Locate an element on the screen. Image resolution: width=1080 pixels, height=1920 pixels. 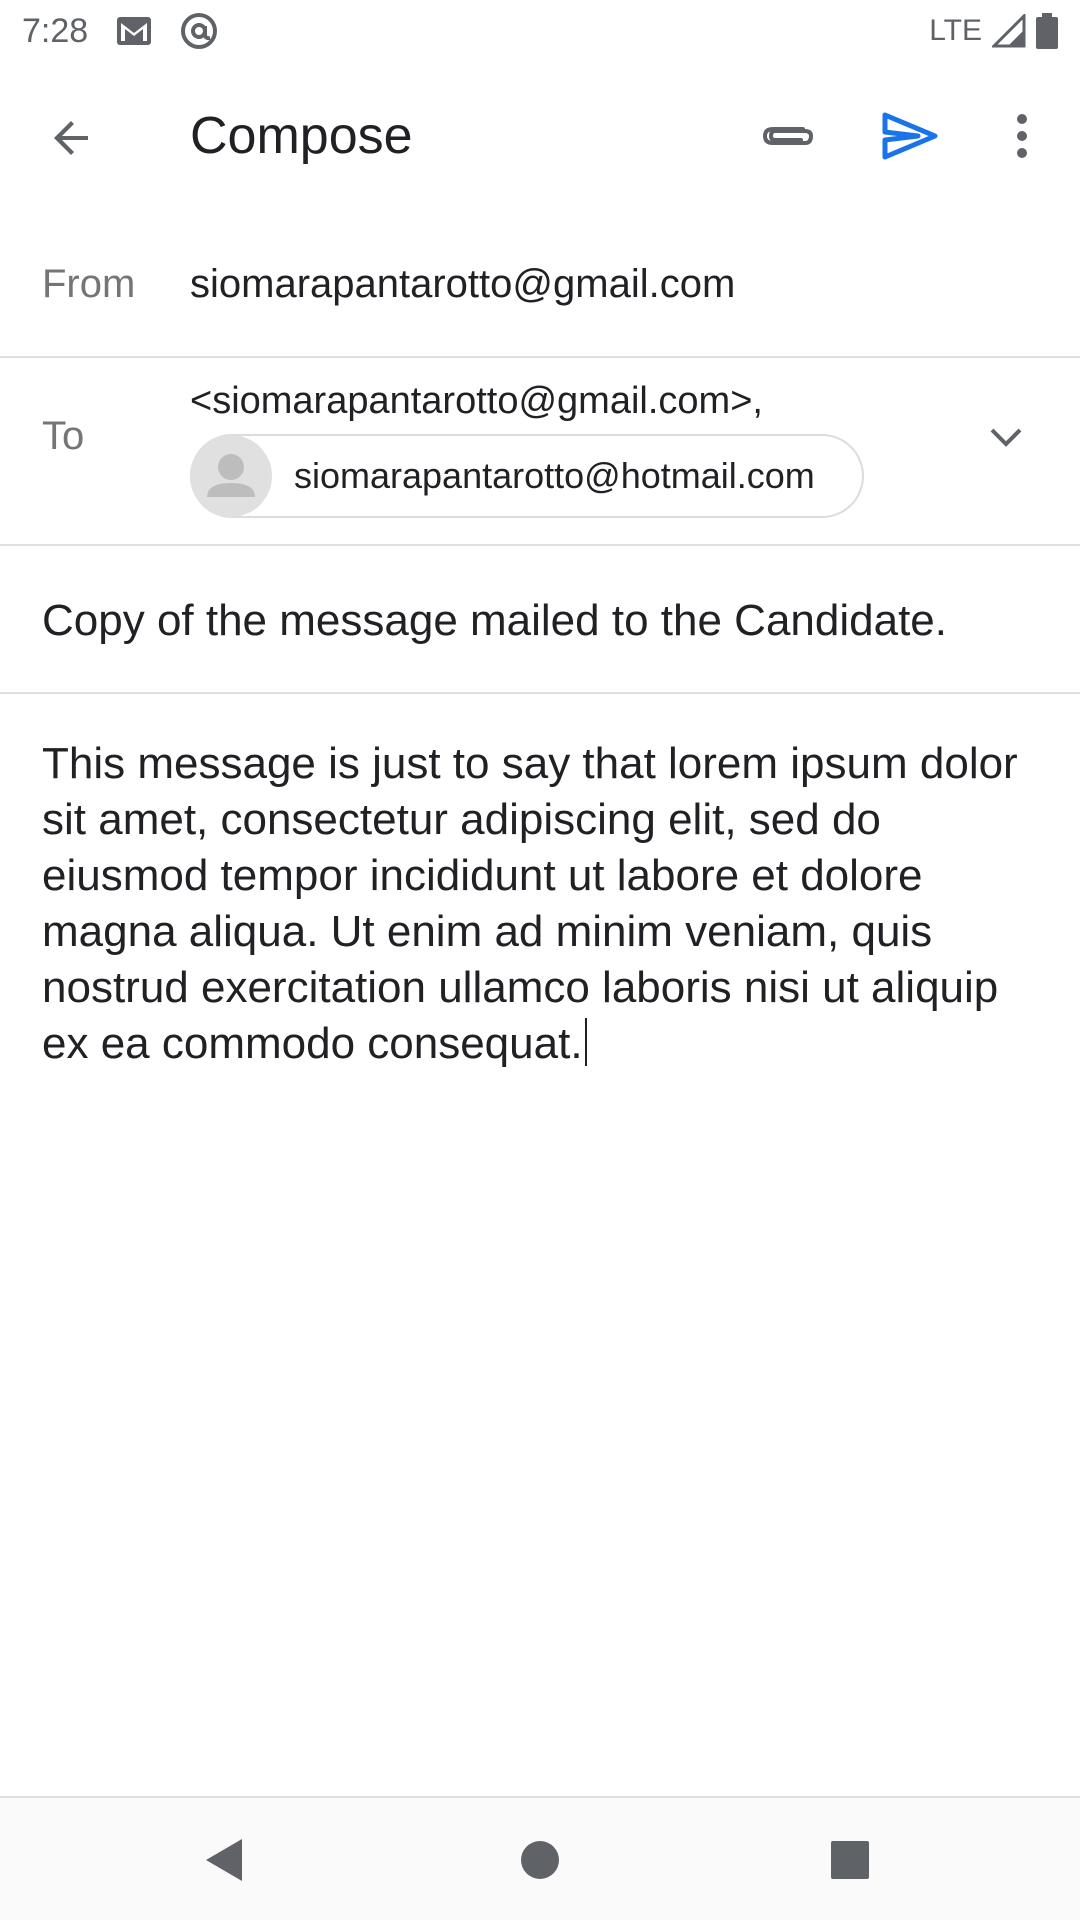
person-icon is located at coordinates (231, 475).